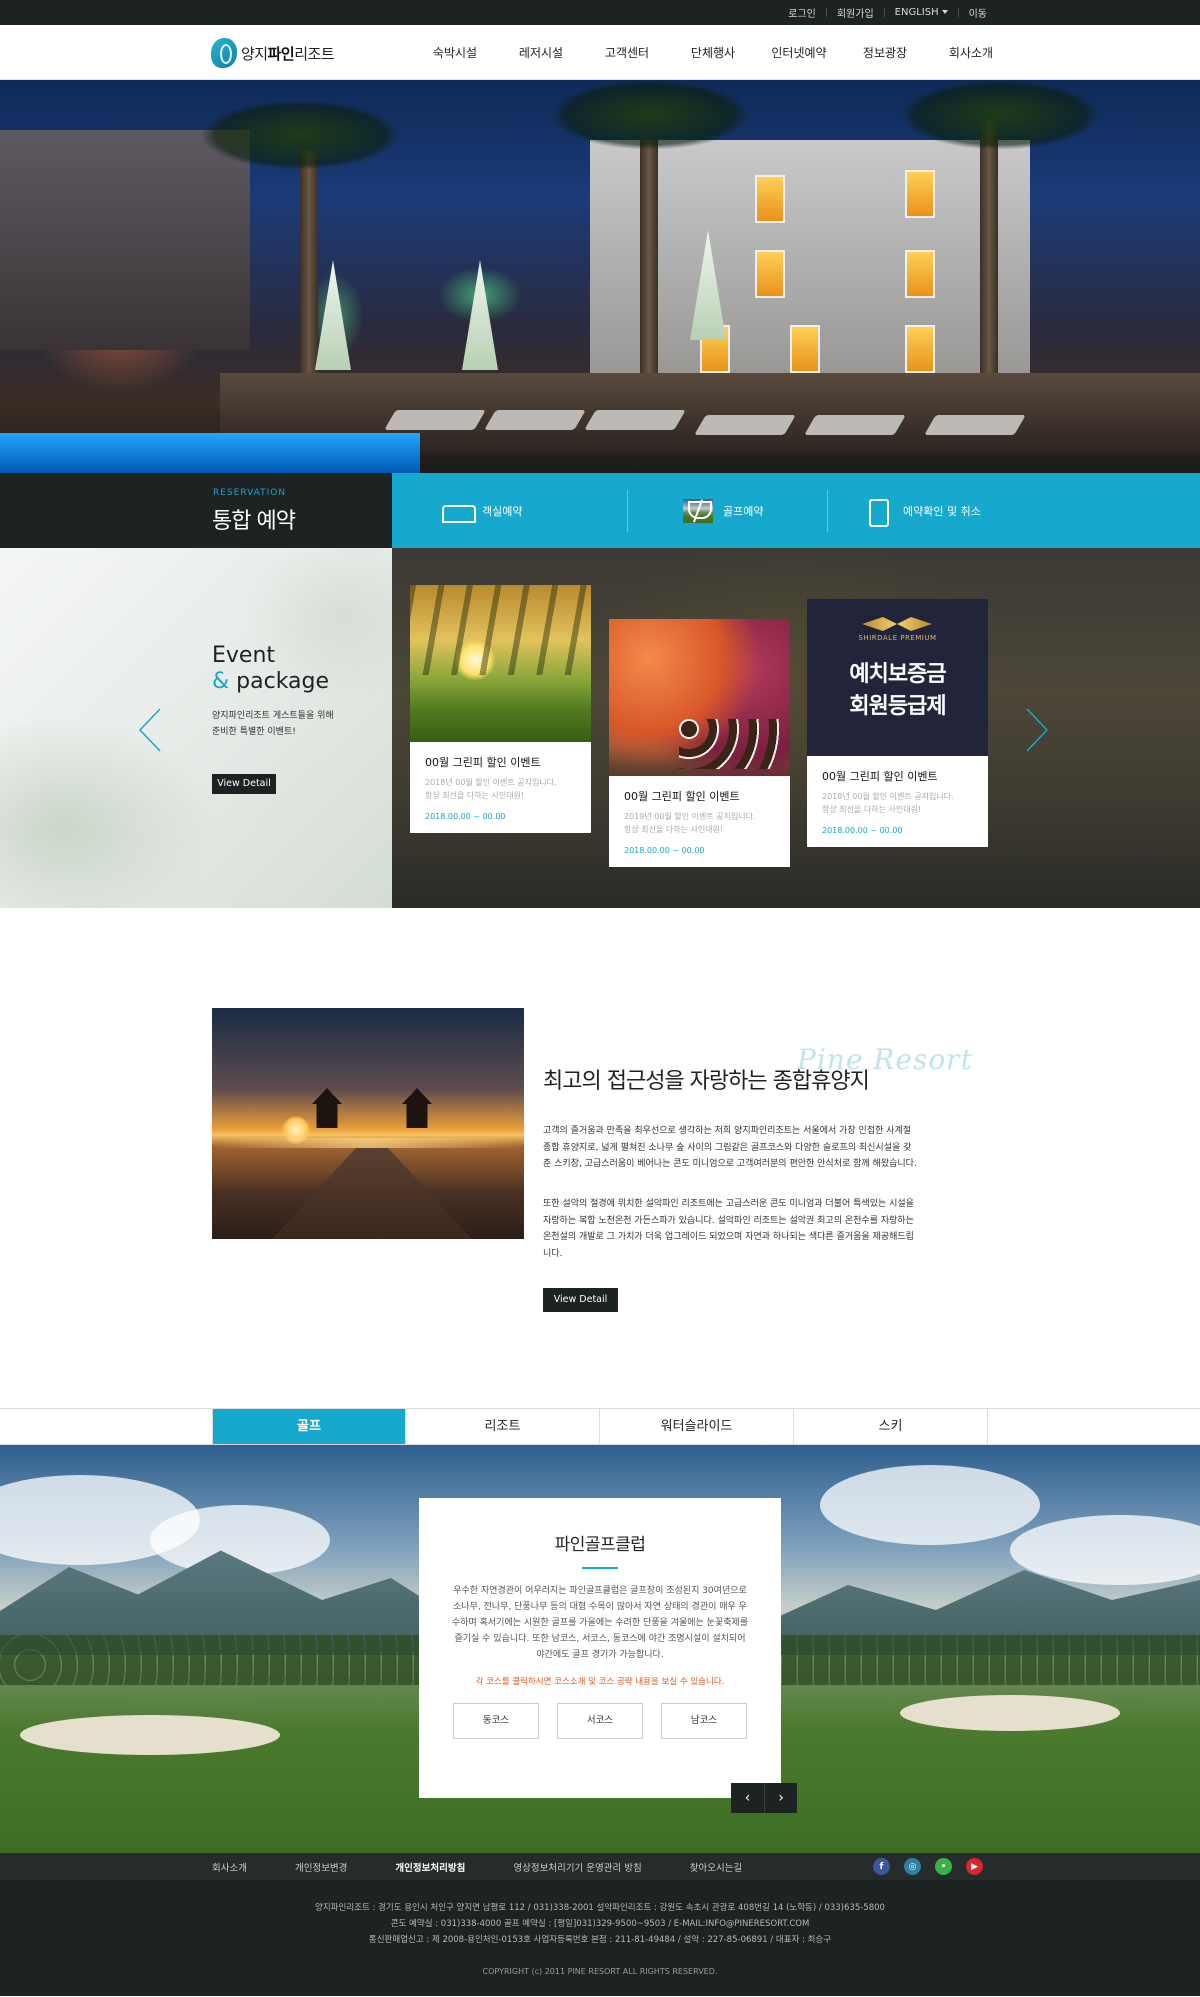 The width and height of the screenshot is (1200, 1997). Describe the element at coordinates (1037, 730) in the screenshot. I see `chevron-right-icon` at that location.